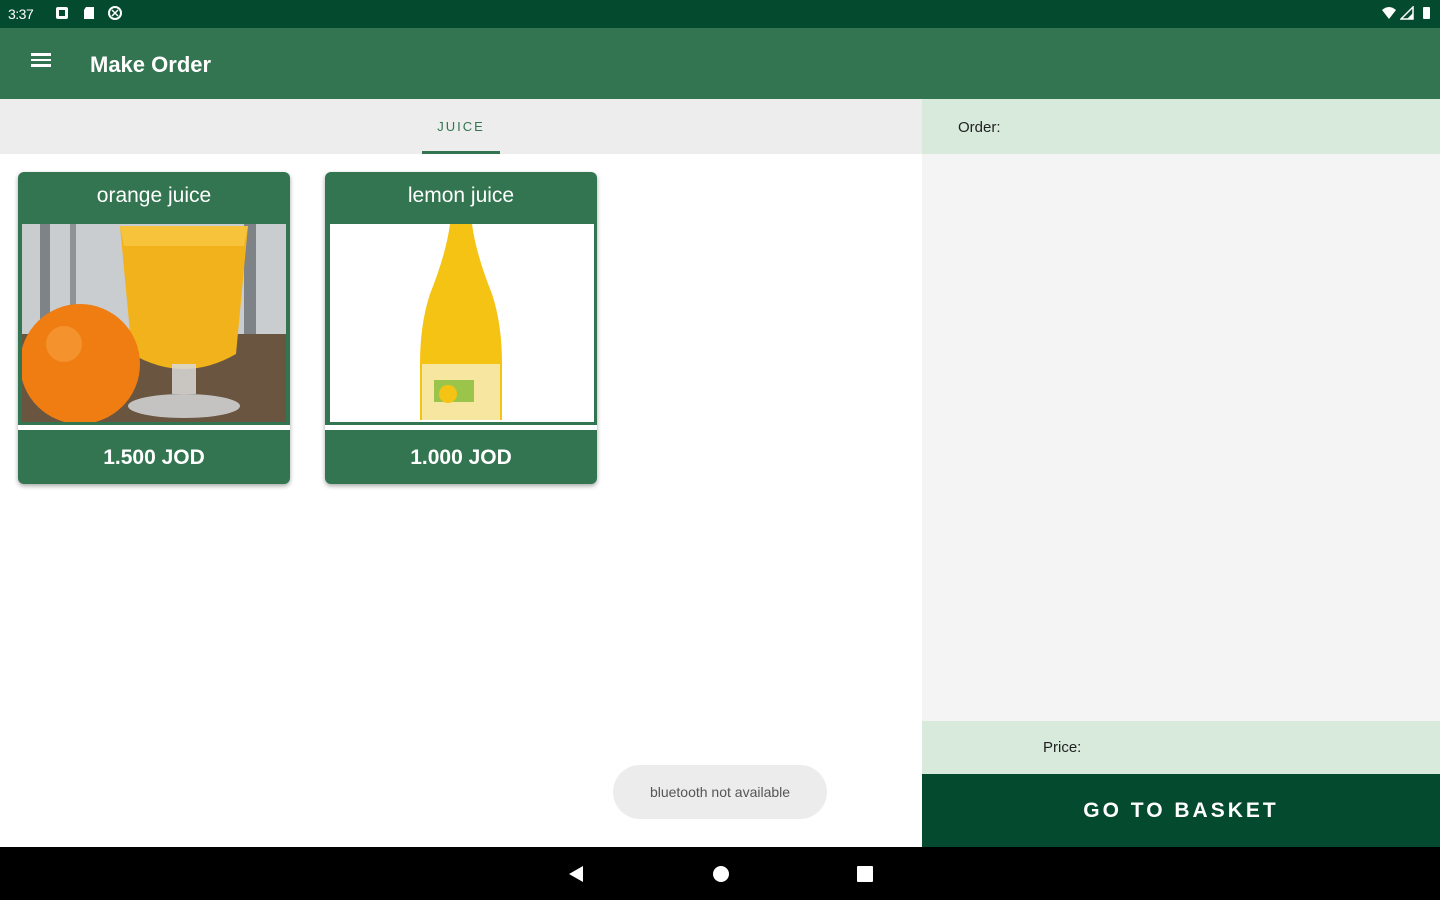 The height and width of the screenshot is (900, 1440). I want to click on signal-icon, so click(1407, 13).